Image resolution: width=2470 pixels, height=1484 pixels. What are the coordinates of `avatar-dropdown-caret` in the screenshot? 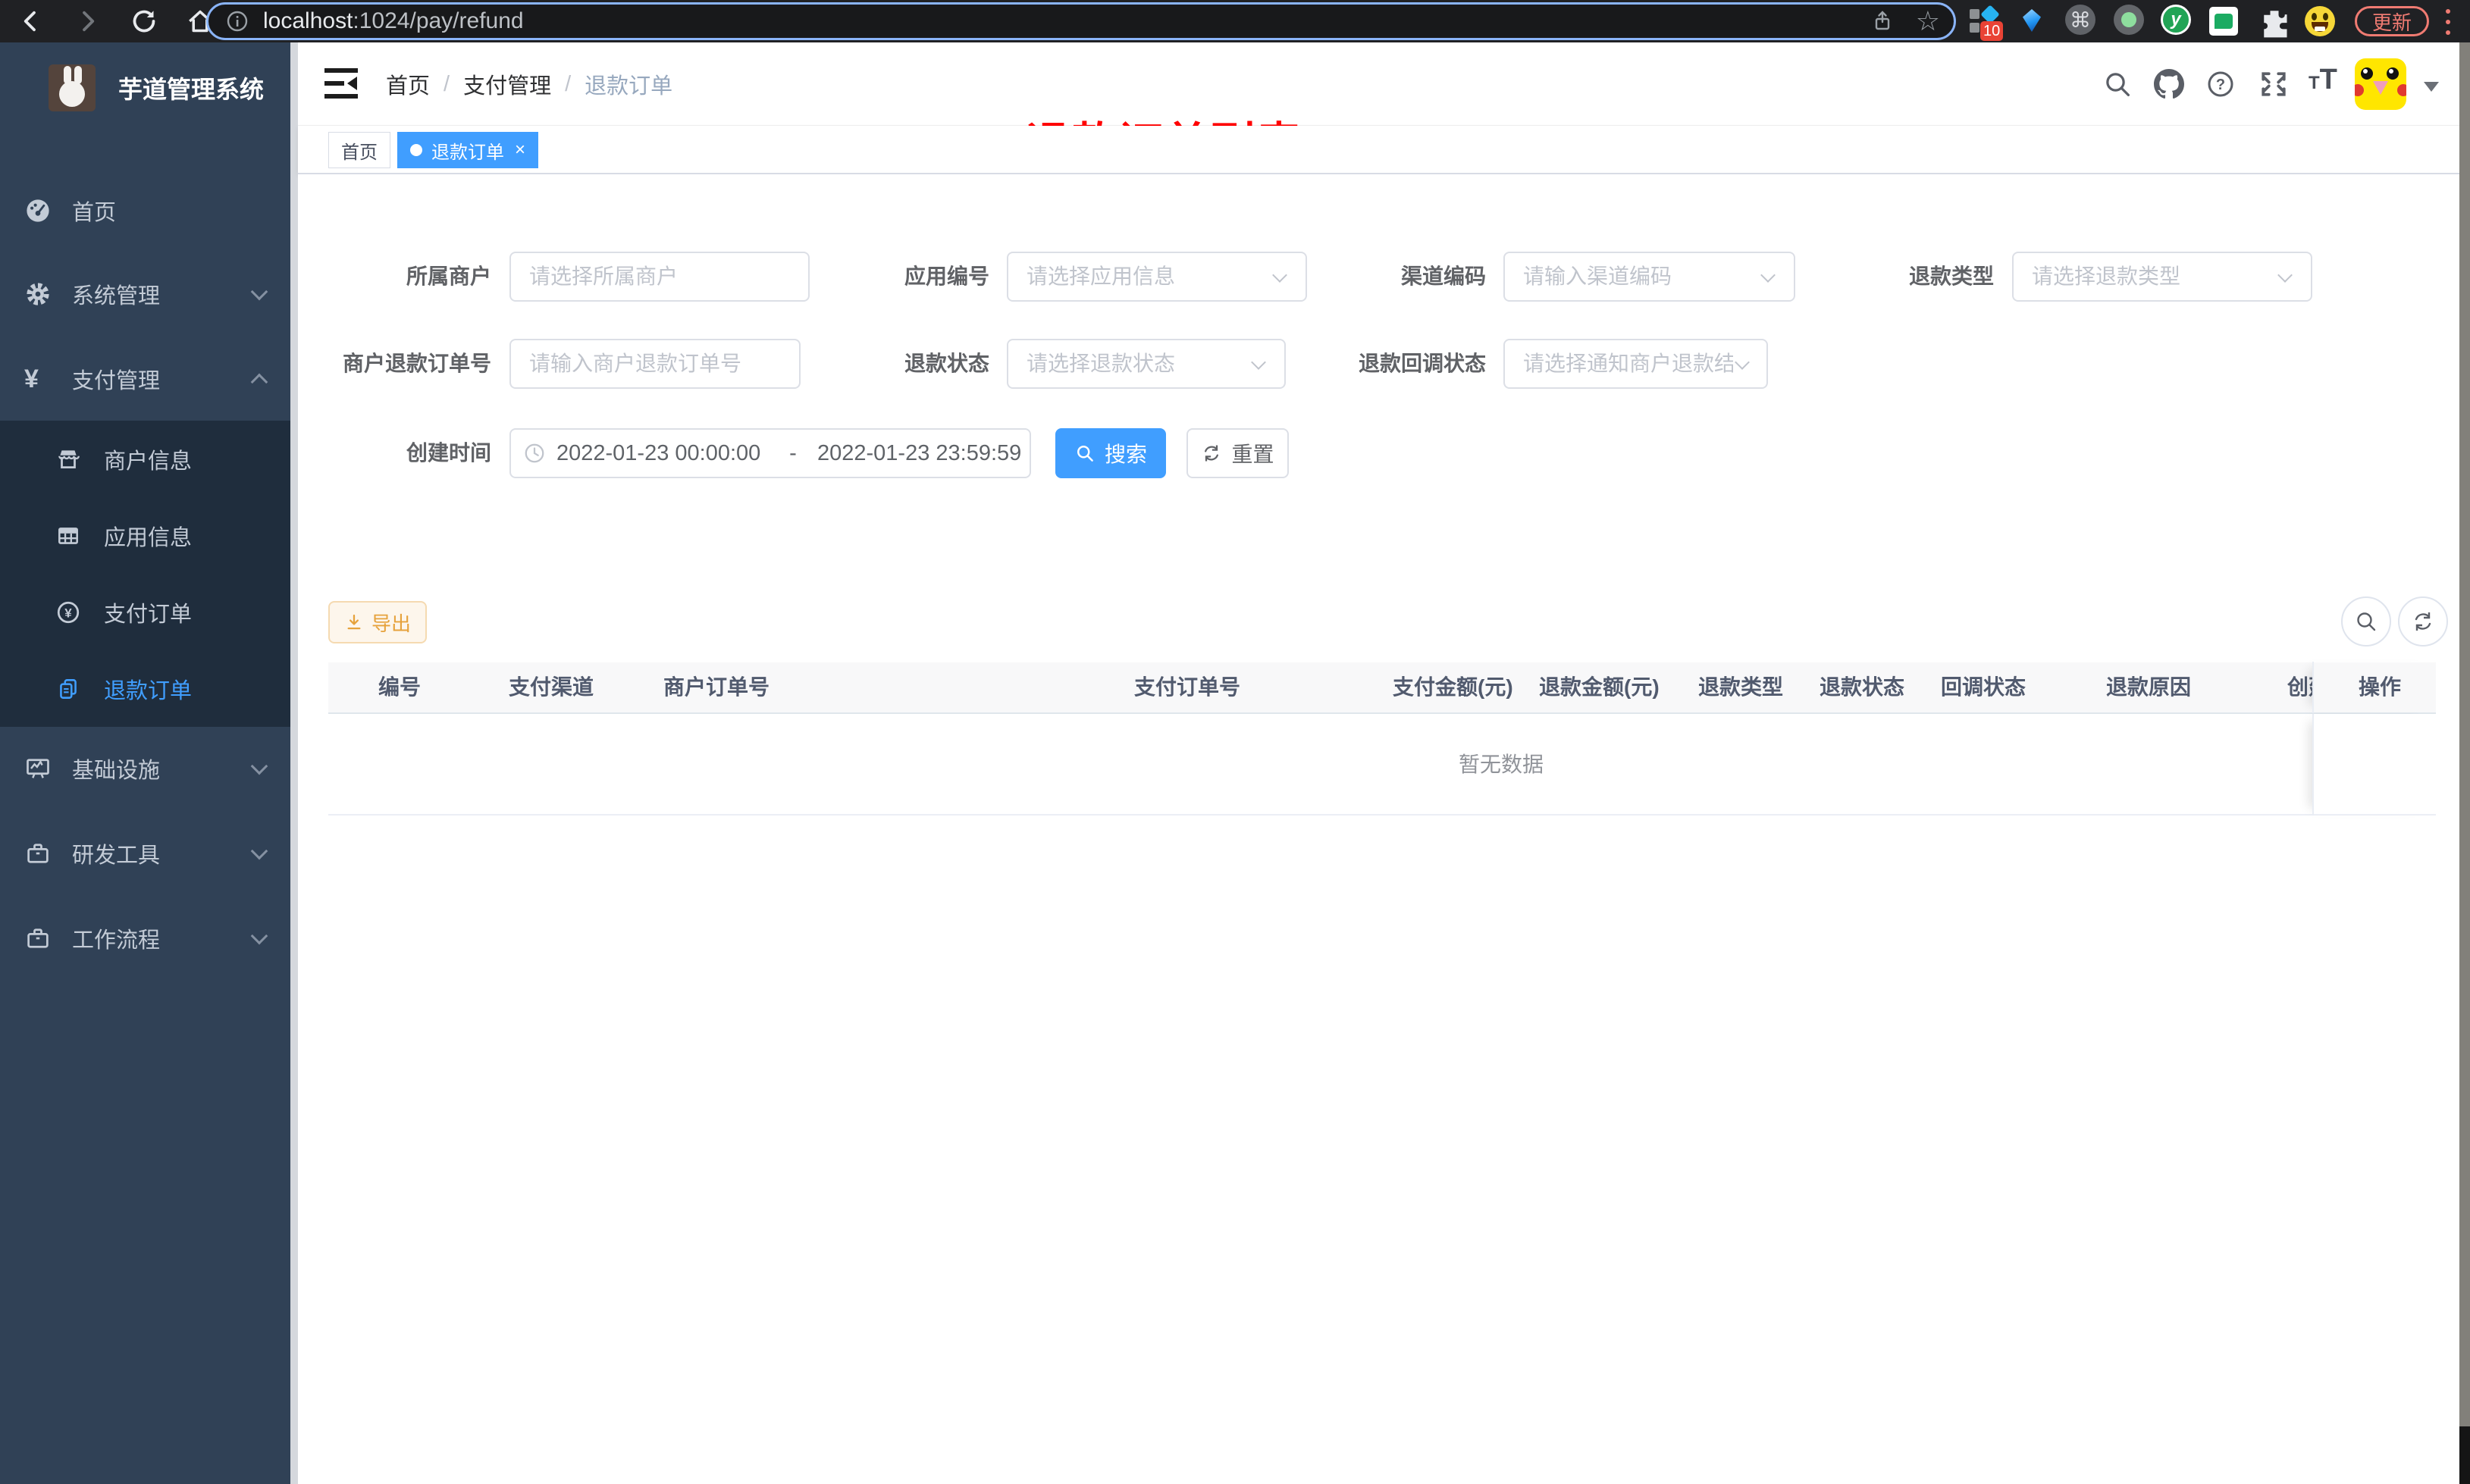 It's located at (2431, 87).